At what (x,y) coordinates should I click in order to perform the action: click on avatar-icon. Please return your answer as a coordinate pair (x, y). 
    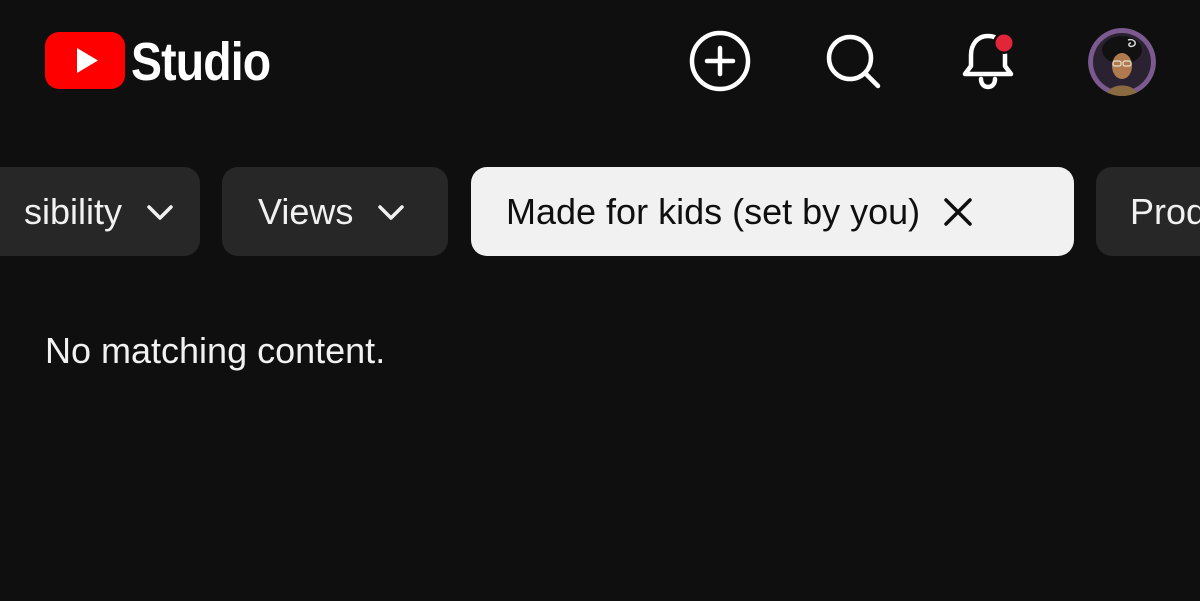
    Looking at the image, I should click on (1122, 62).